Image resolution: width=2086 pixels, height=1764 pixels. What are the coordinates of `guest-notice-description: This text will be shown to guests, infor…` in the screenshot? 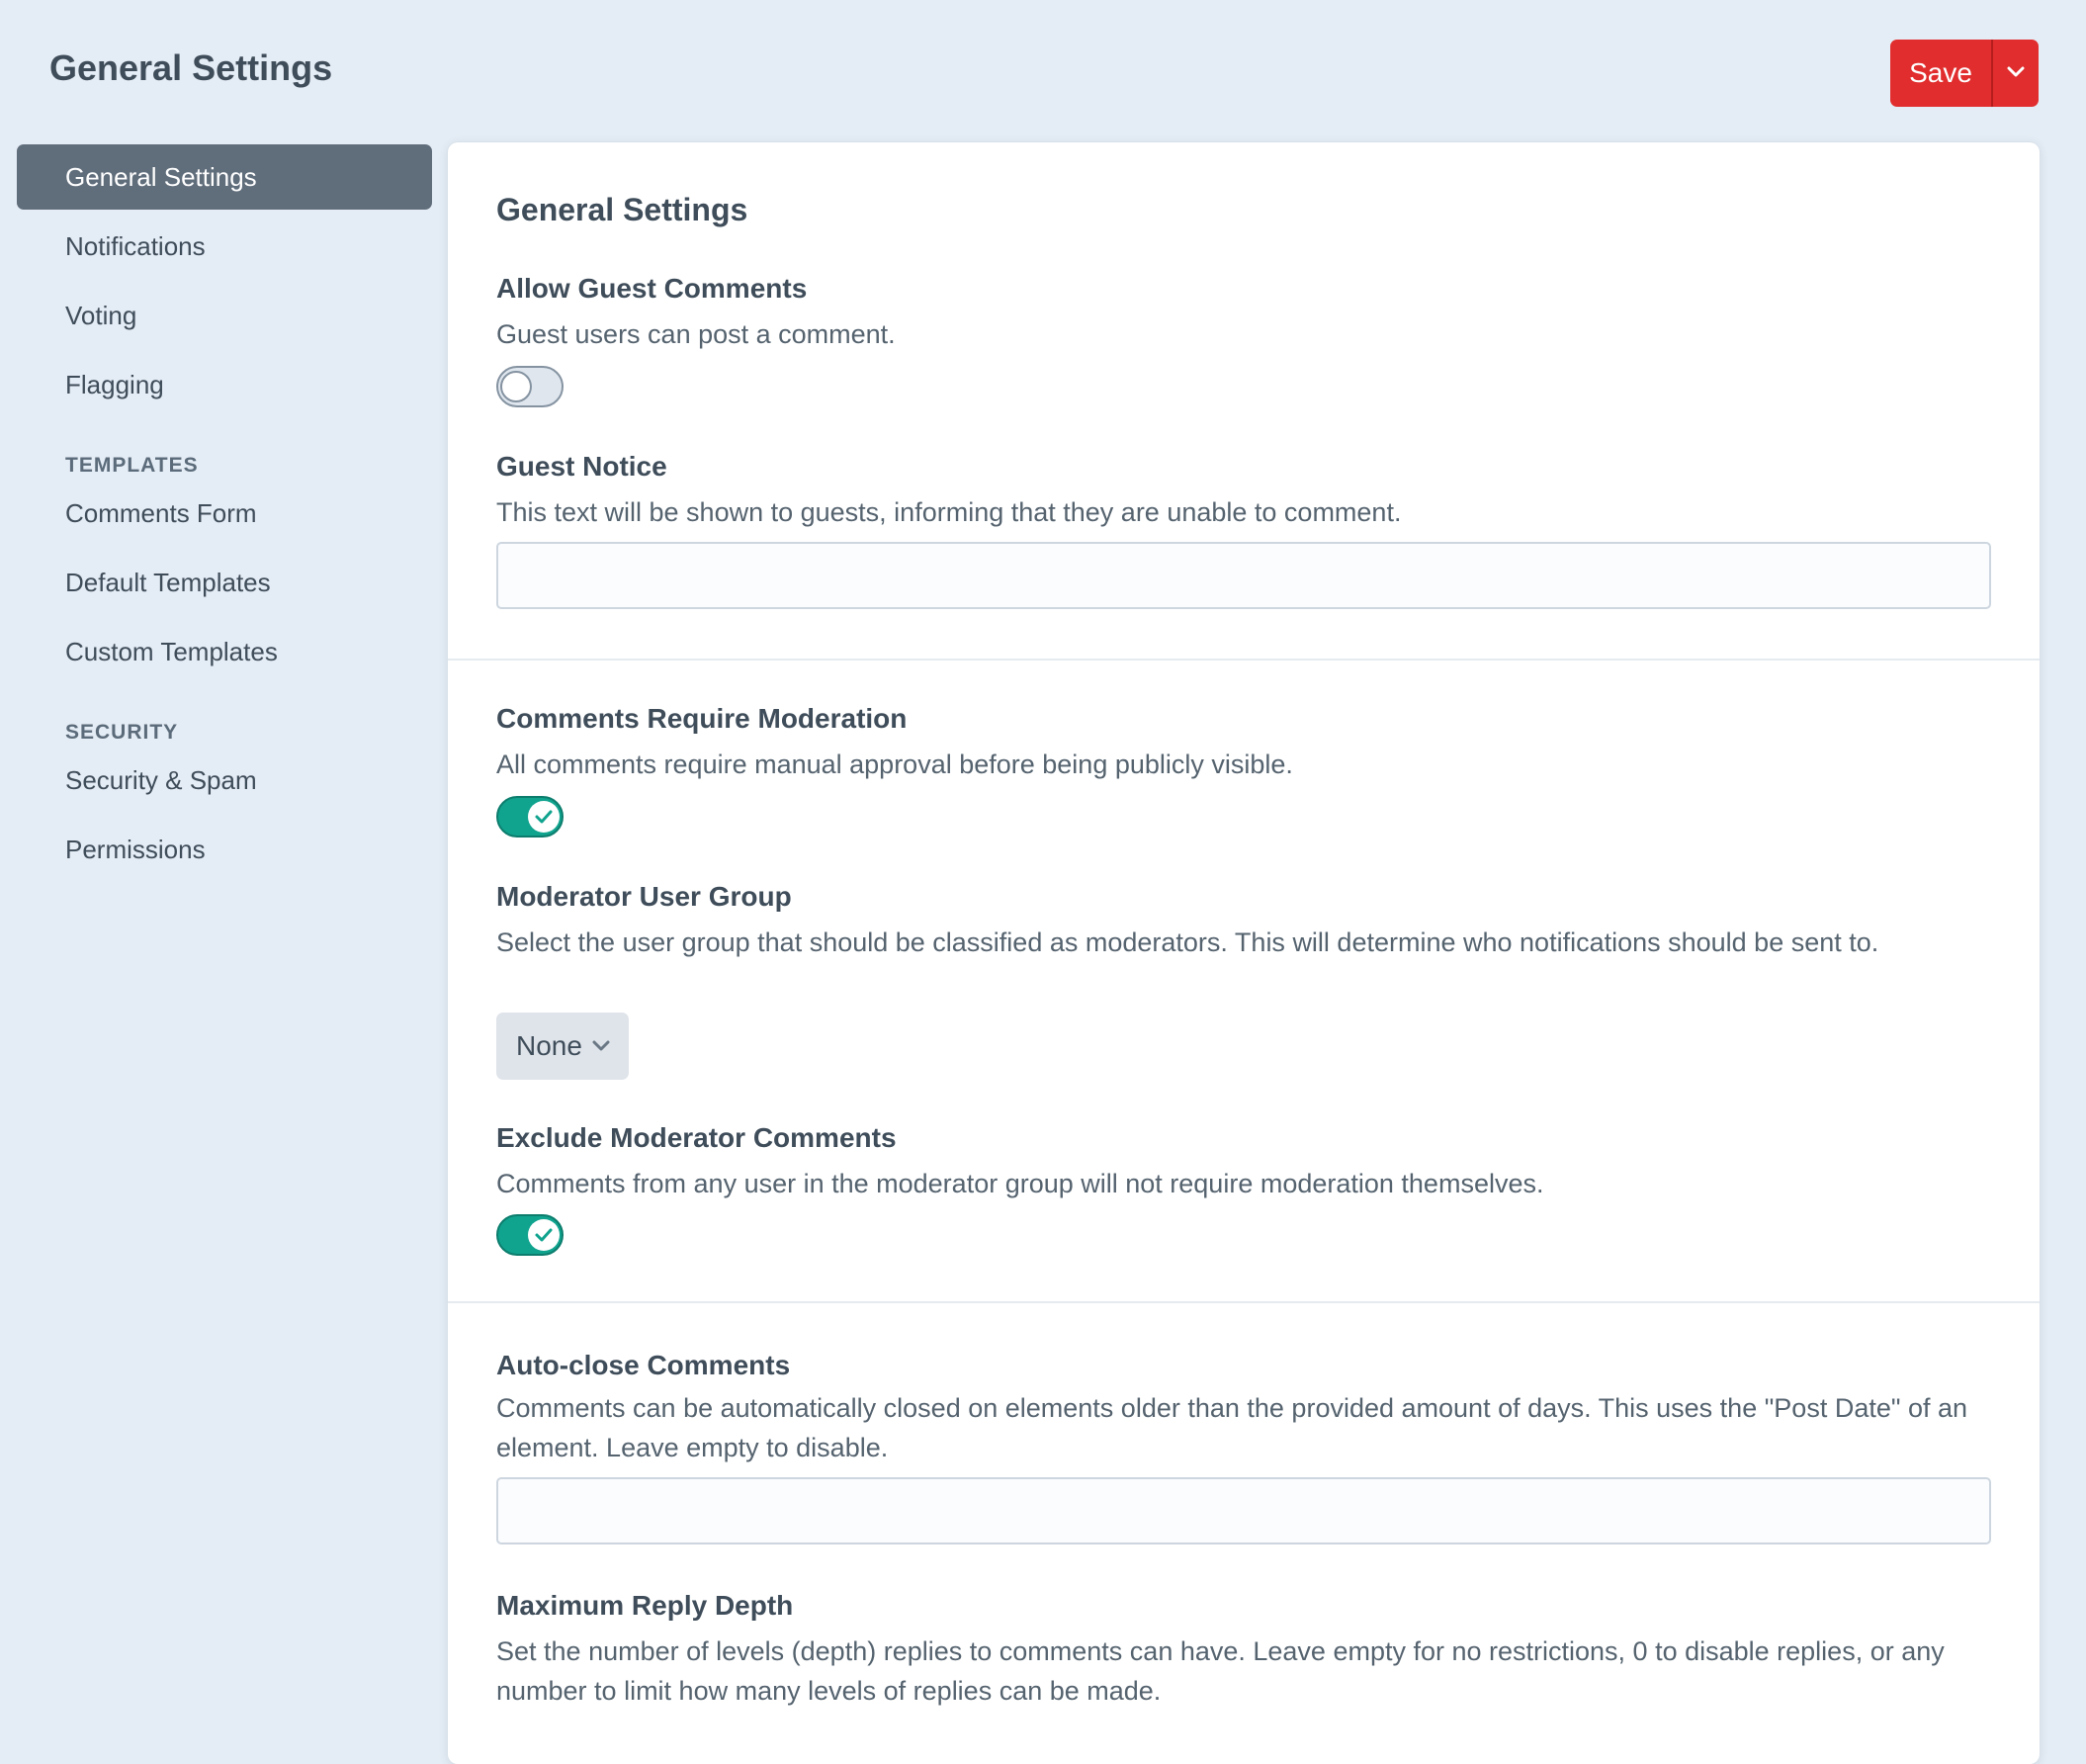 It's located at (949, 512).